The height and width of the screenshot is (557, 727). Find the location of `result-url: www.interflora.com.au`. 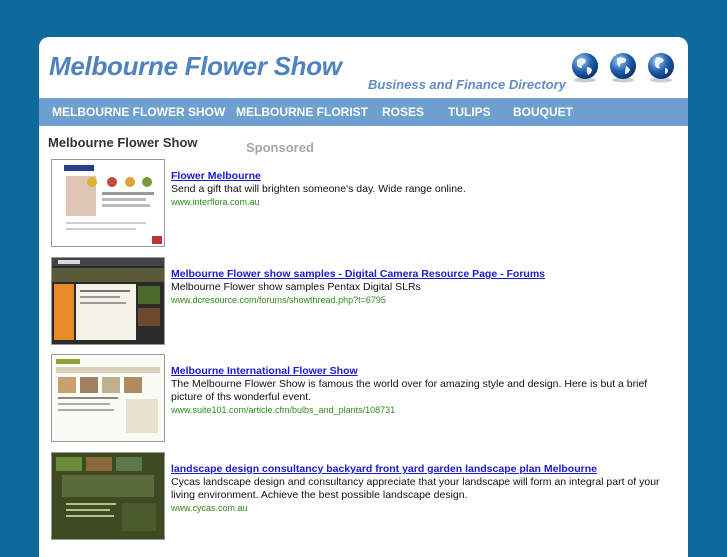

result-url: www.interflora.com.au is located at coordinates (418, 202).